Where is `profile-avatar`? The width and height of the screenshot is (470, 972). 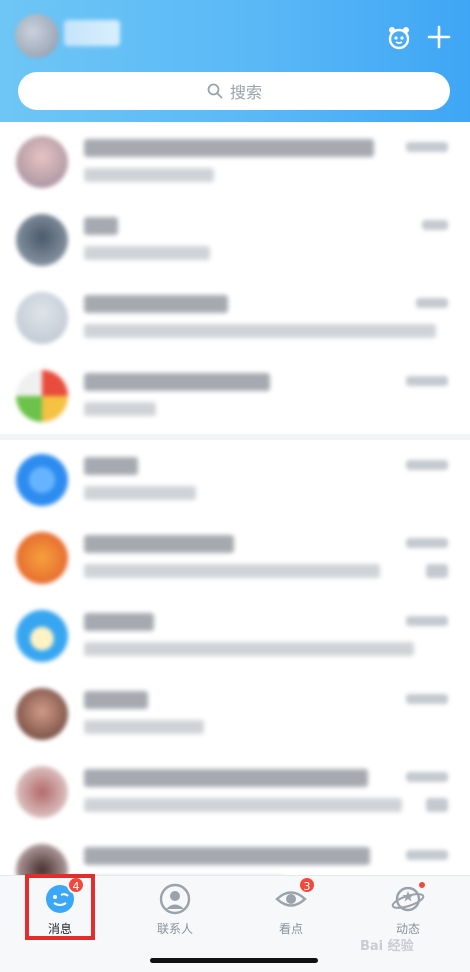 profile-avatar is located at coordinates (37, 36).